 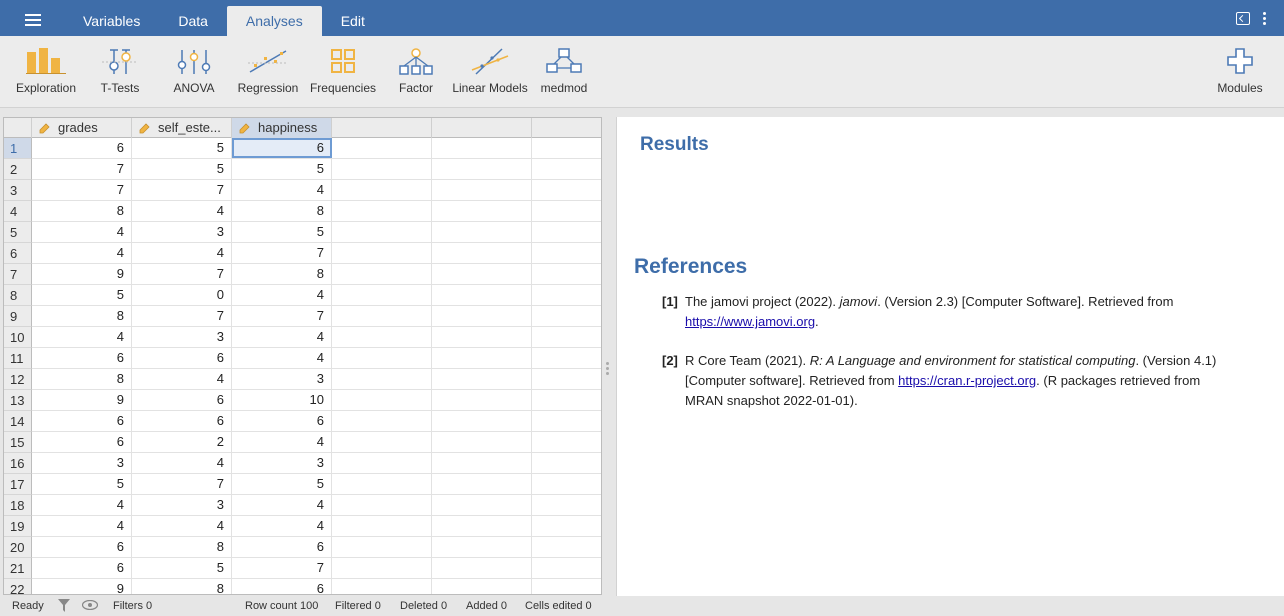 I want to click on regression-button: Regression, so click(x=268, y=72).